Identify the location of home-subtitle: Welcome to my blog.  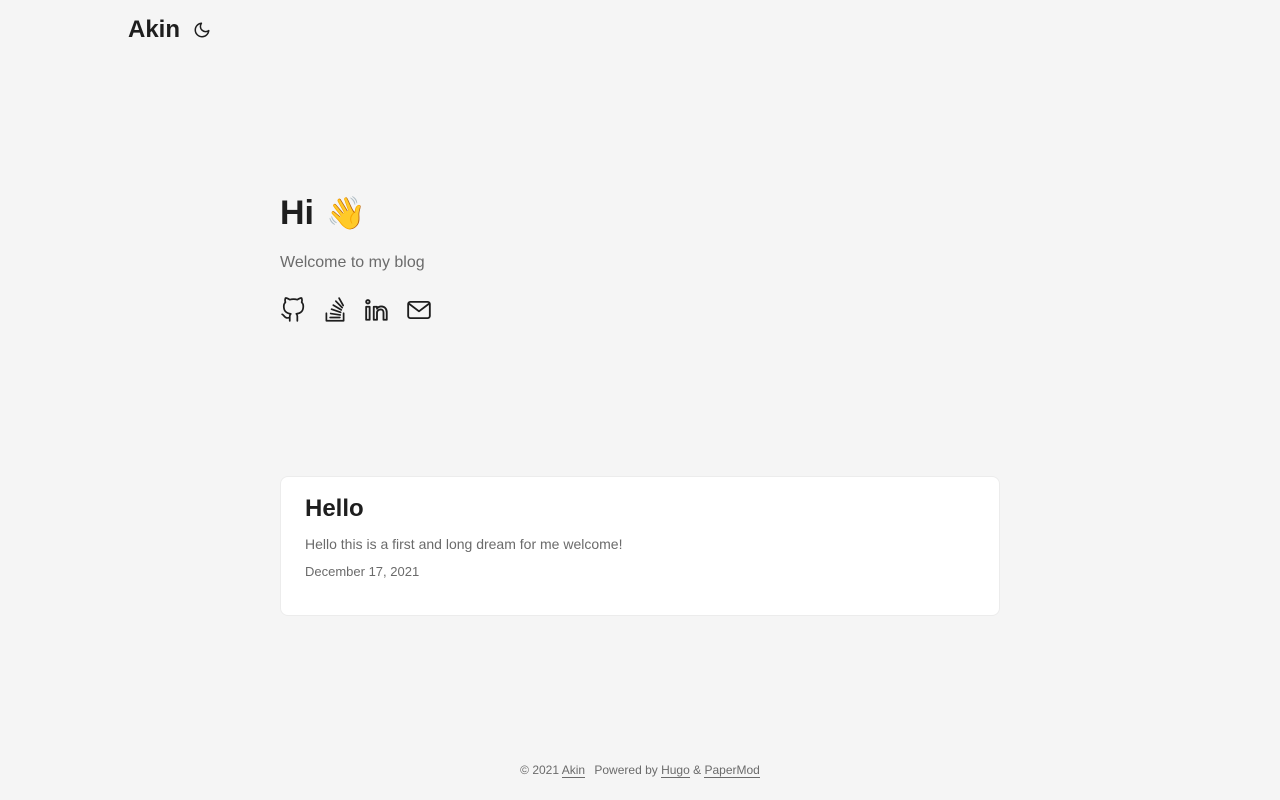
(352, 262).